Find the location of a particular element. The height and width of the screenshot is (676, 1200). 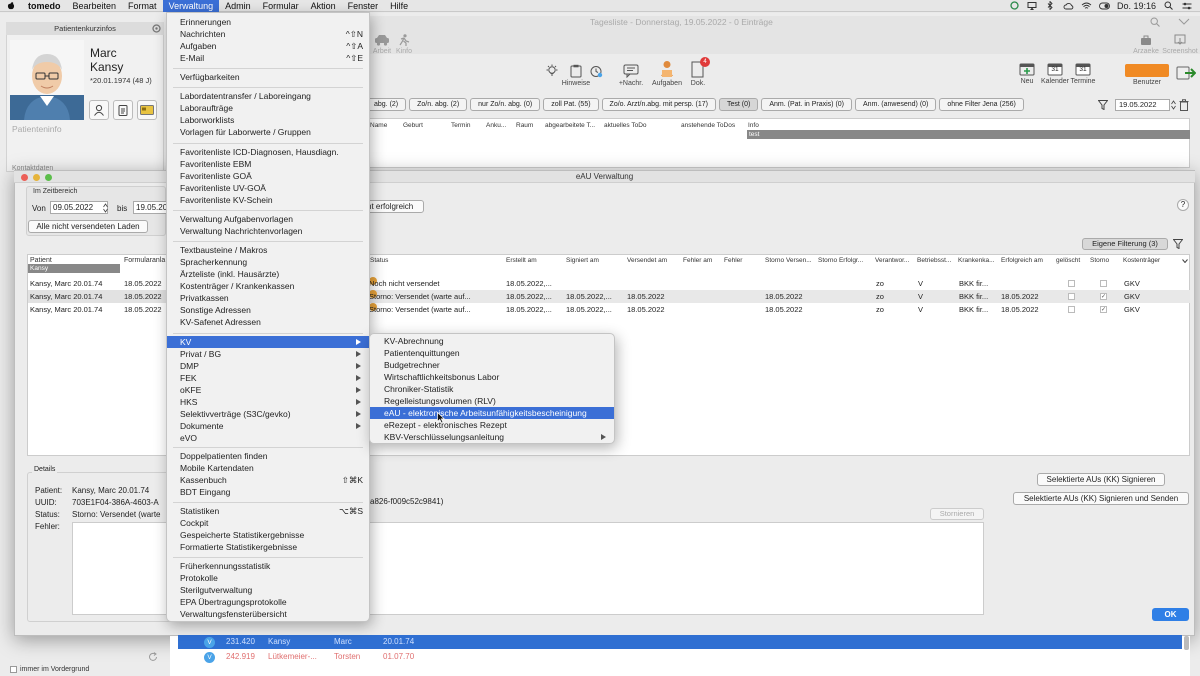

apple-menu-icon is located at coordinates (11, 5).